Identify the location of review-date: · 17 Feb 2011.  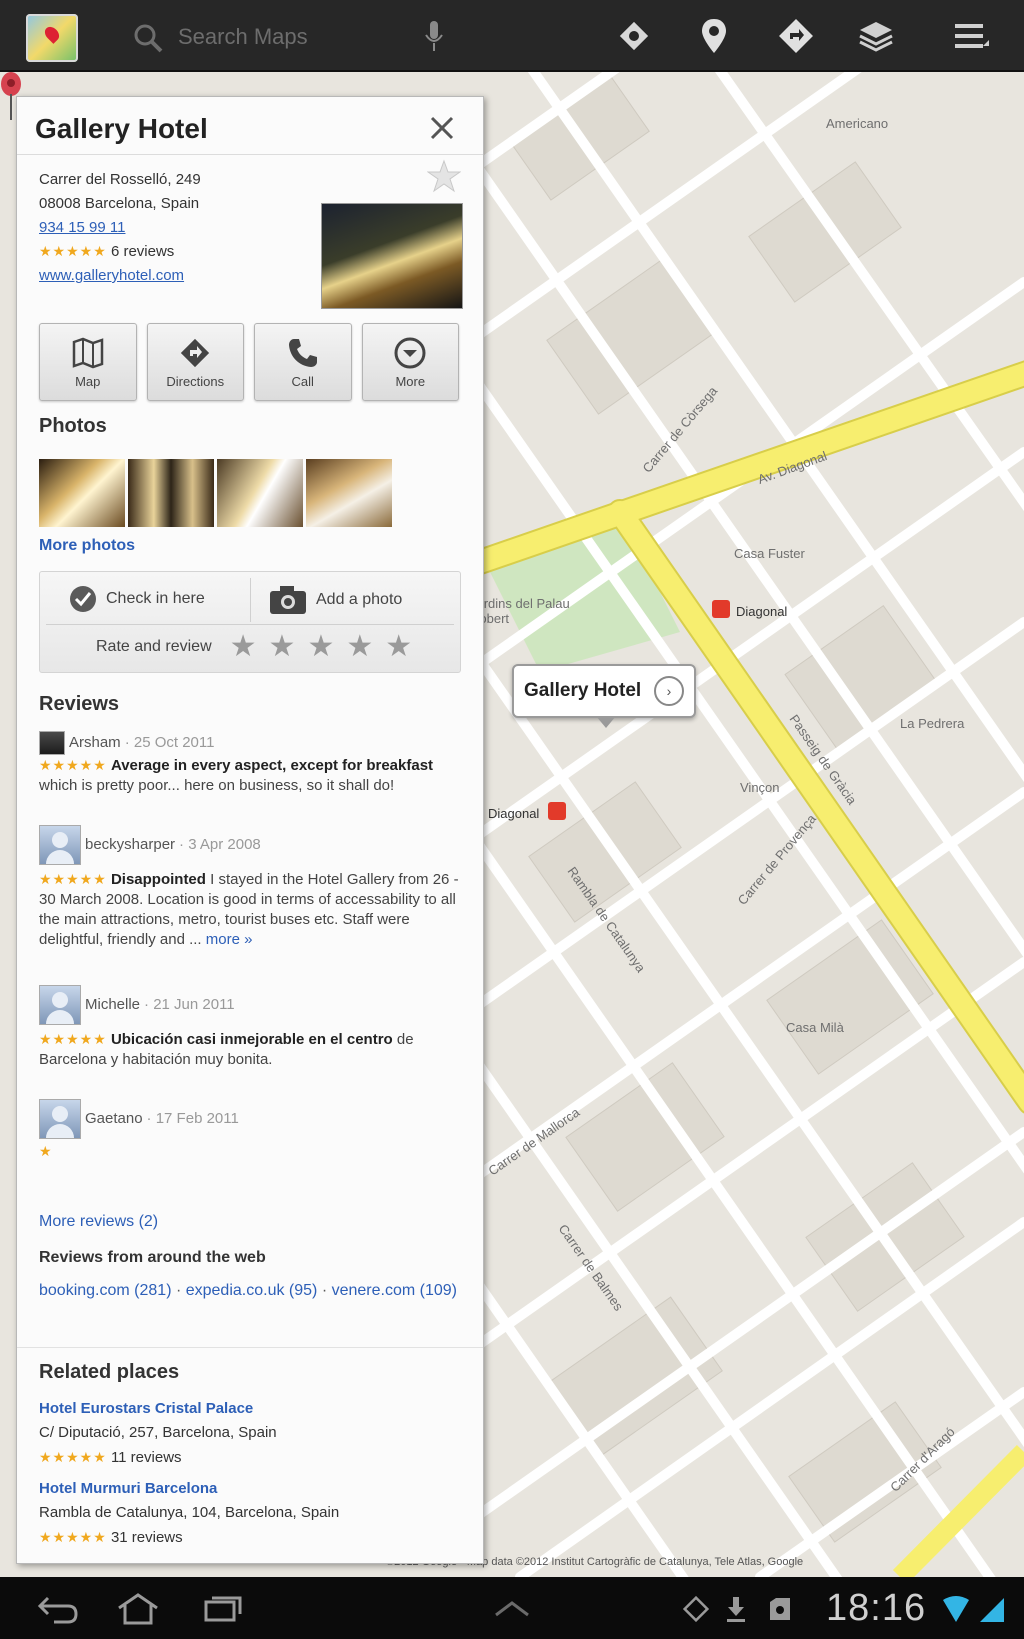
(192, 1118).